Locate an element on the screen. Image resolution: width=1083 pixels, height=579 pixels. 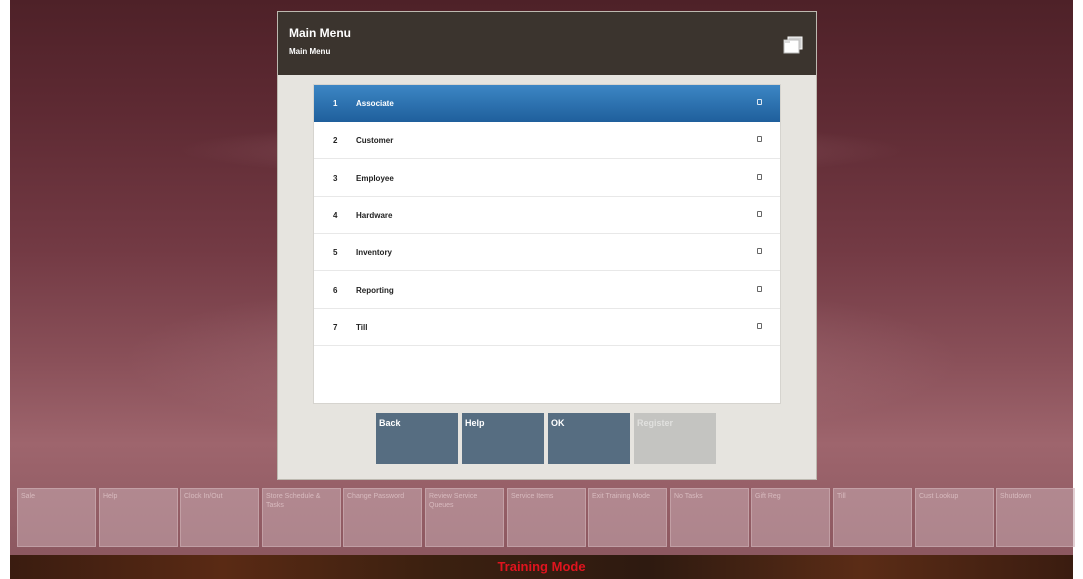
help-button: Help is located at coordinates (503, 438).